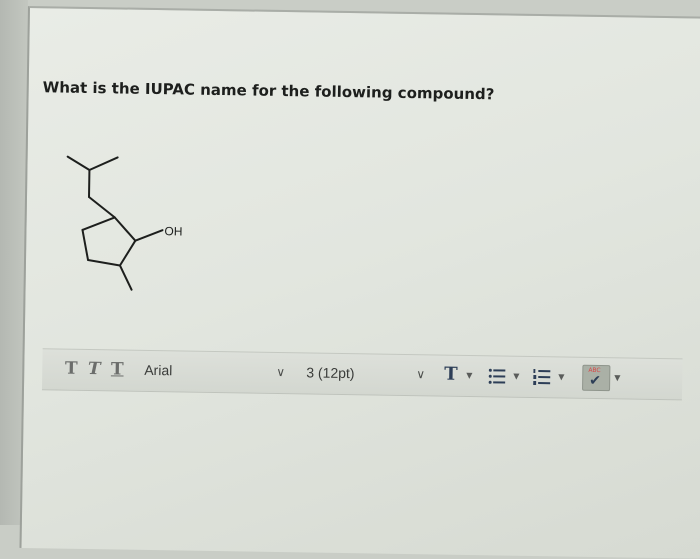 Image resolution: width=700 pixels, height=559 pixels. Describe the element at coordinates (71, 369) in the screenshot. I see `bold-button: T` at that location.